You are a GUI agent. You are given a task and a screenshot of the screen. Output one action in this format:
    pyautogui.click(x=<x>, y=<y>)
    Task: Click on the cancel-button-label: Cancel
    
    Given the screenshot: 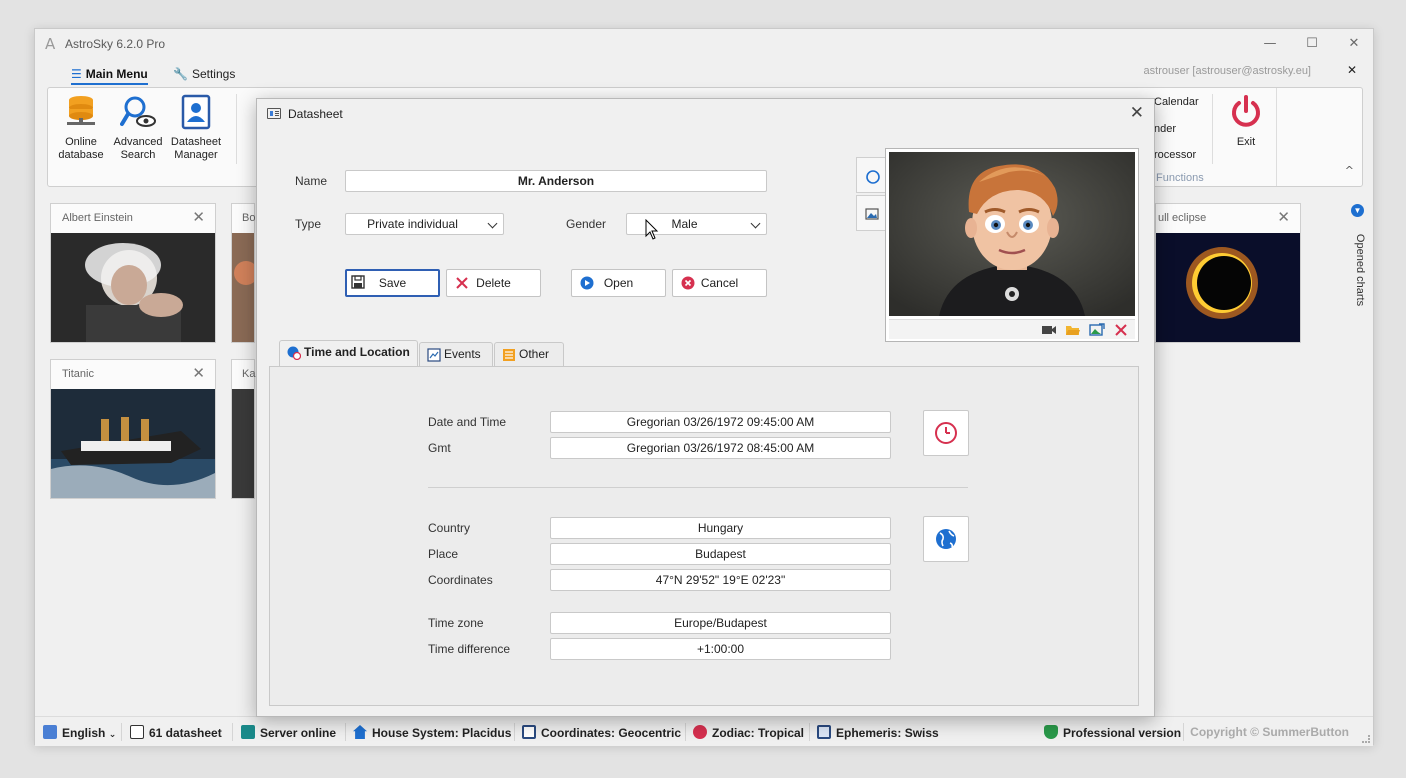 What is the action you would take?
    pyautogui.click(x=719, y=283)
    